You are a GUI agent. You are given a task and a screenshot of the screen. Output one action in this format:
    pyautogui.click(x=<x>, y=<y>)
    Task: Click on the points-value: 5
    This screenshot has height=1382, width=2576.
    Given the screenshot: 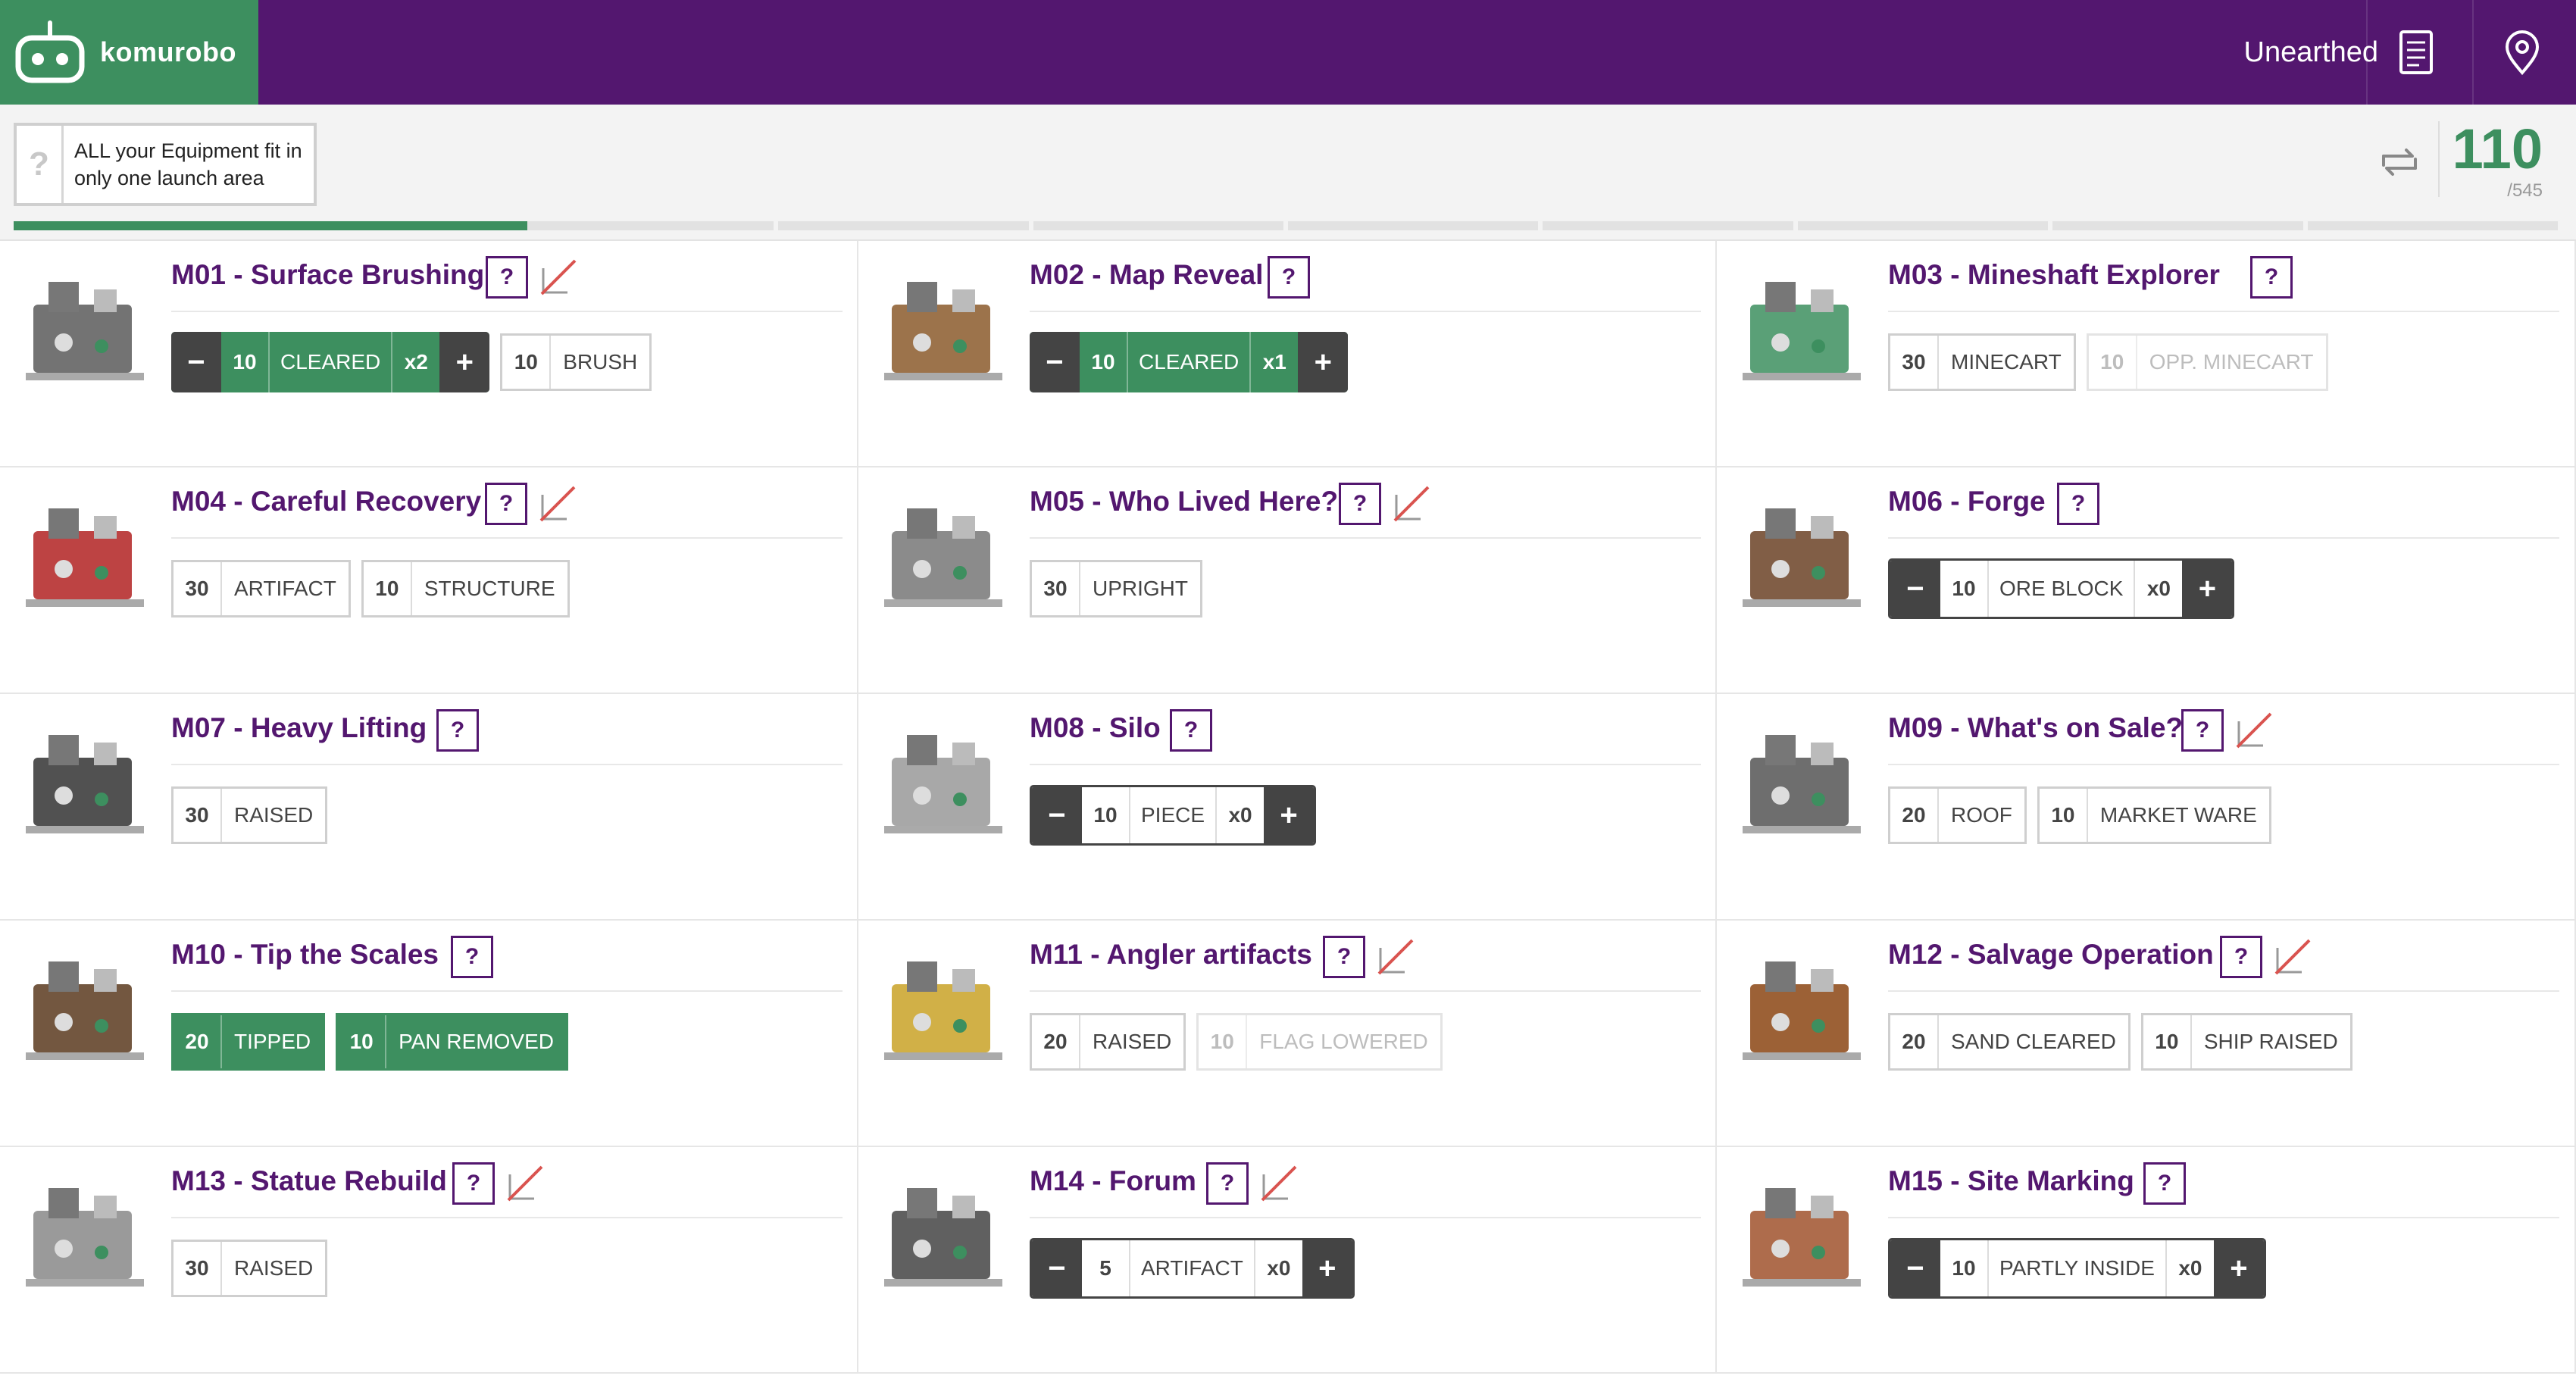 What is the action you would take?
    pyautogui.click(x=1106, y=1268)
    